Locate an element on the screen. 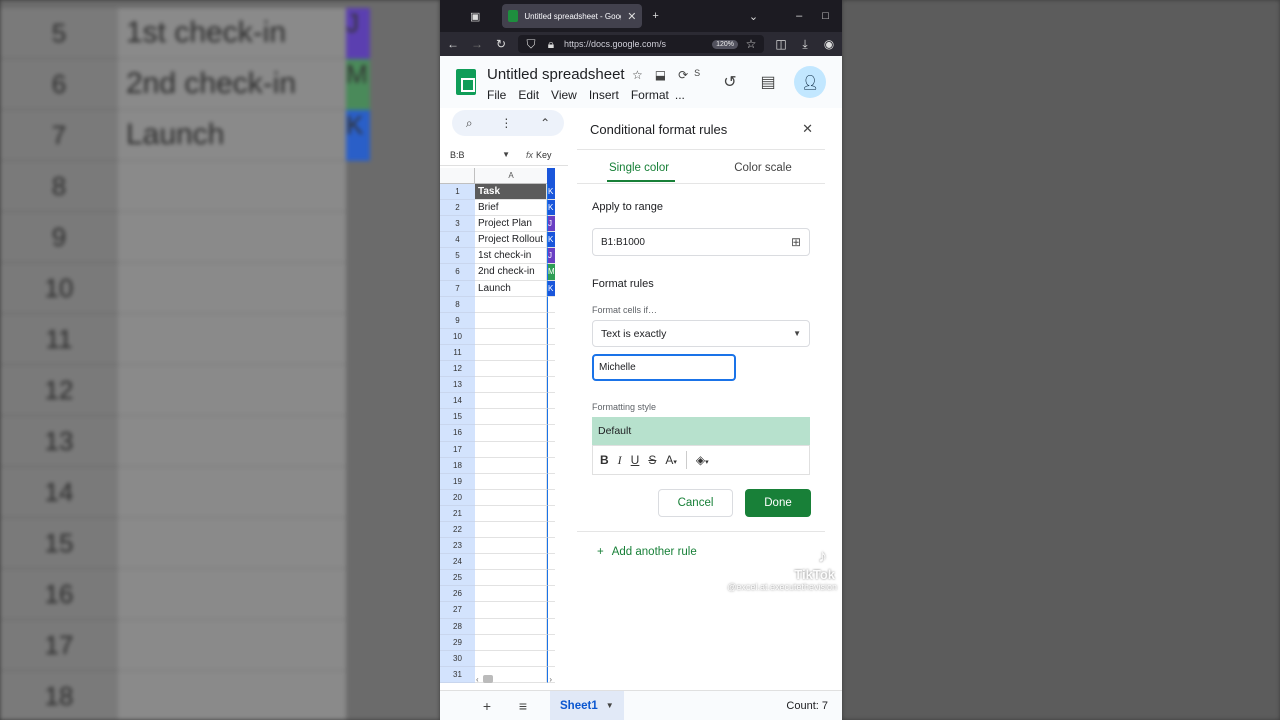  menu-view: View is located at coordinates (564, 95).